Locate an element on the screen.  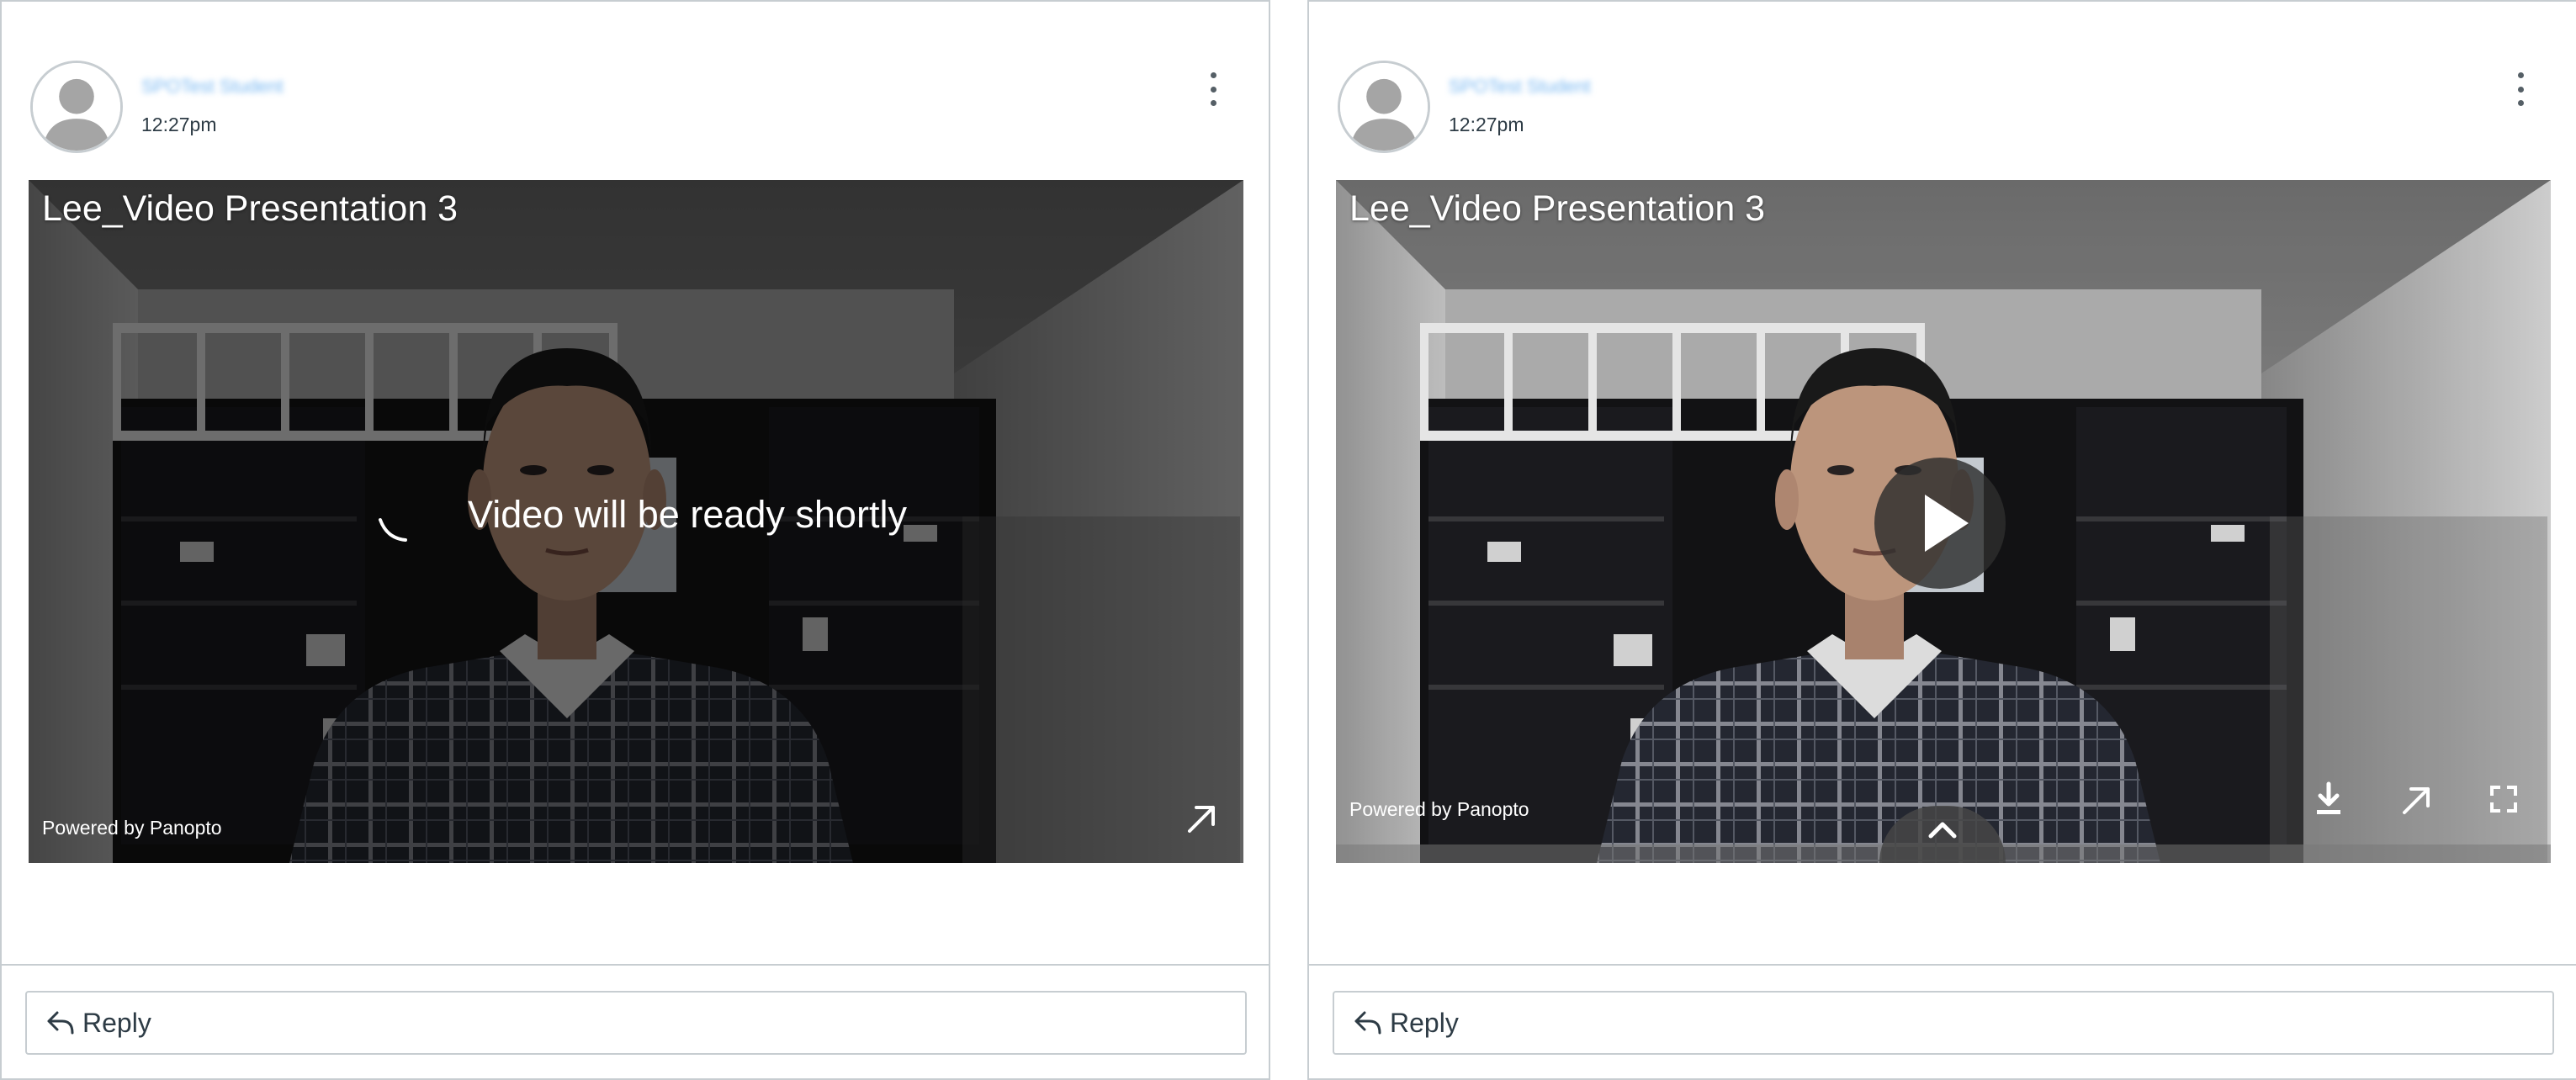
play-icon is located at coordinates (1940, 523).